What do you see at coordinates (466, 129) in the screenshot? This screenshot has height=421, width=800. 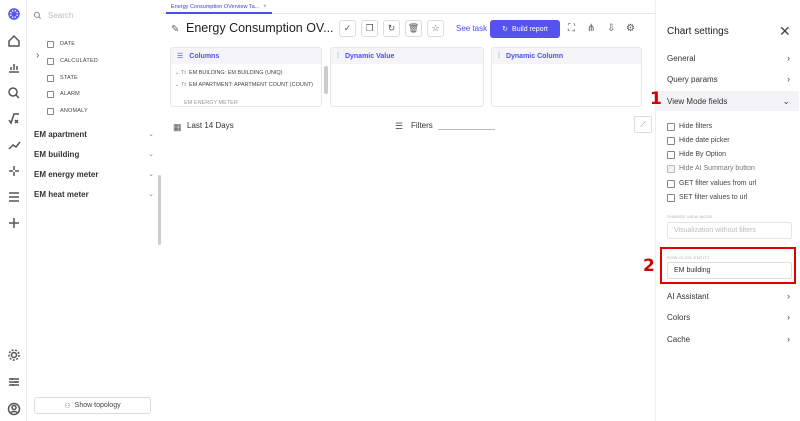 I see `filters-input` at bounding box center [466, 129].